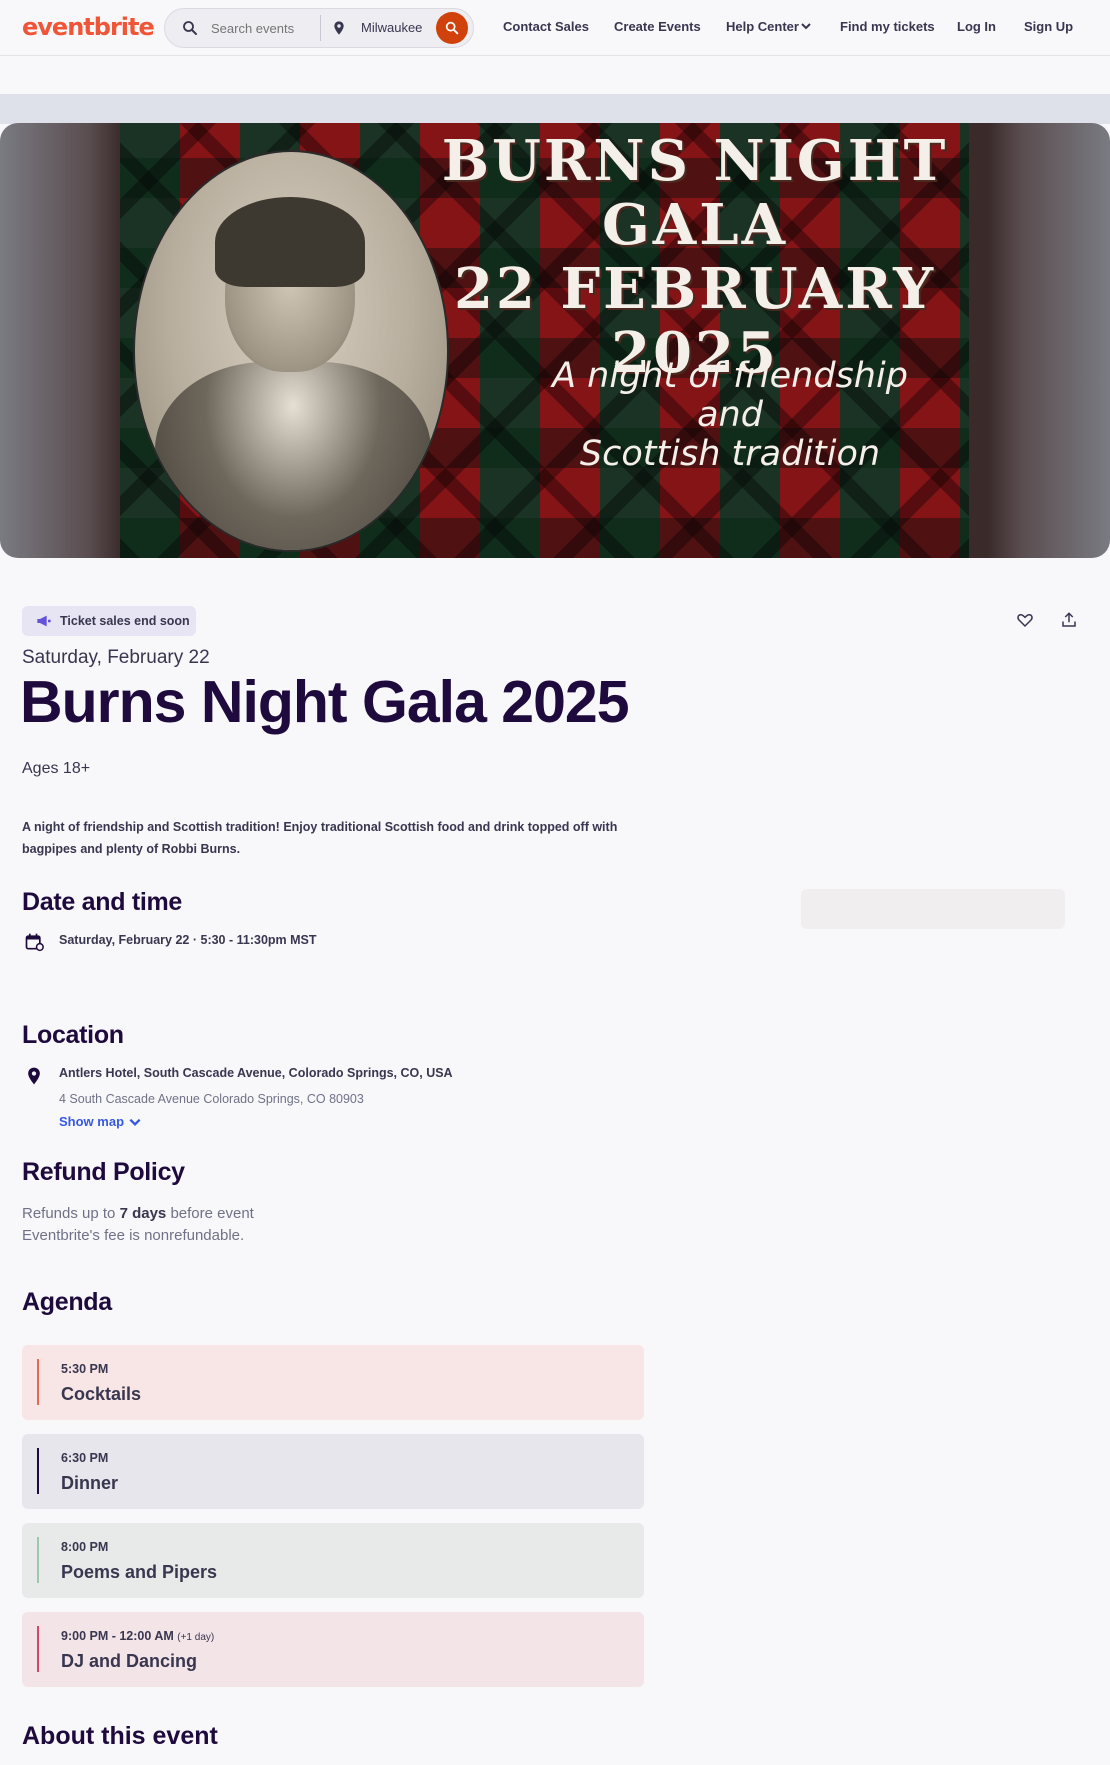  Describe the element at coordinates (67, 1302) in the screenshot. I see `agenda-heading: Agenda` at that location.